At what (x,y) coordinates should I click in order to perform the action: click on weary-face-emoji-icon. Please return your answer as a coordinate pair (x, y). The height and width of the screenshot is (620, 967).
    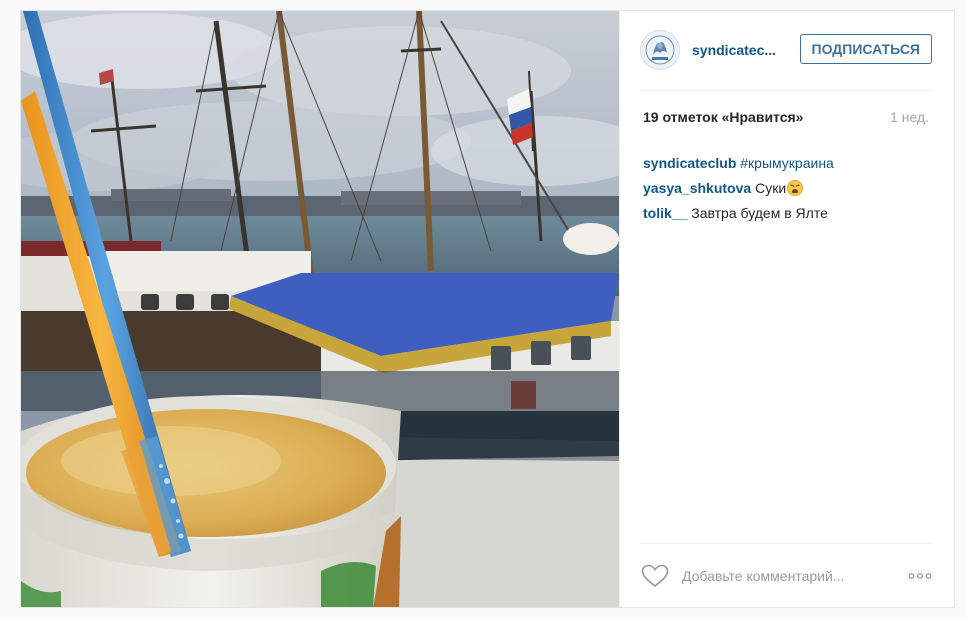
    Looking at the image, I should click on (795, 188).